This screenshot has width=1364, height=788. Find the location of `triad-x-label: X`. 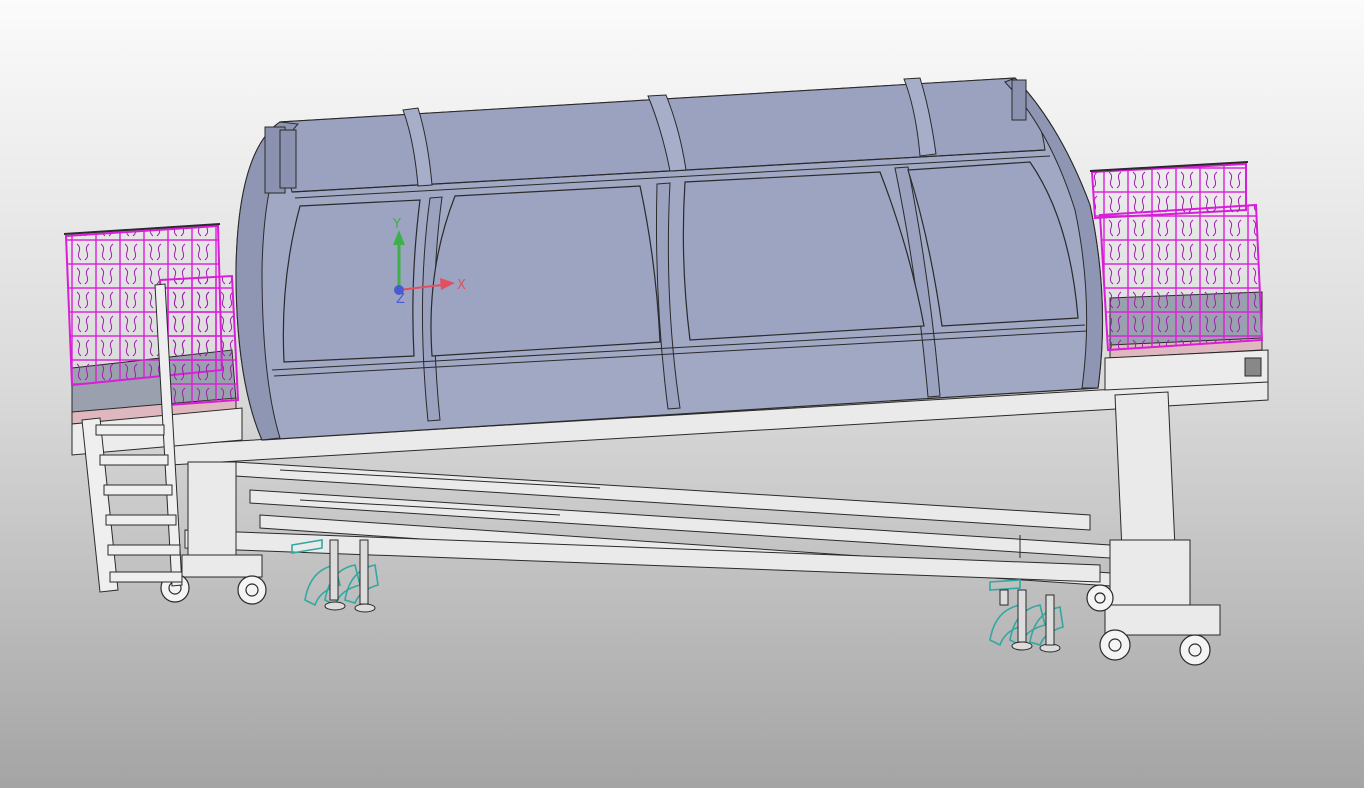

triad-x-label: X is located at coordinates (461, 285).